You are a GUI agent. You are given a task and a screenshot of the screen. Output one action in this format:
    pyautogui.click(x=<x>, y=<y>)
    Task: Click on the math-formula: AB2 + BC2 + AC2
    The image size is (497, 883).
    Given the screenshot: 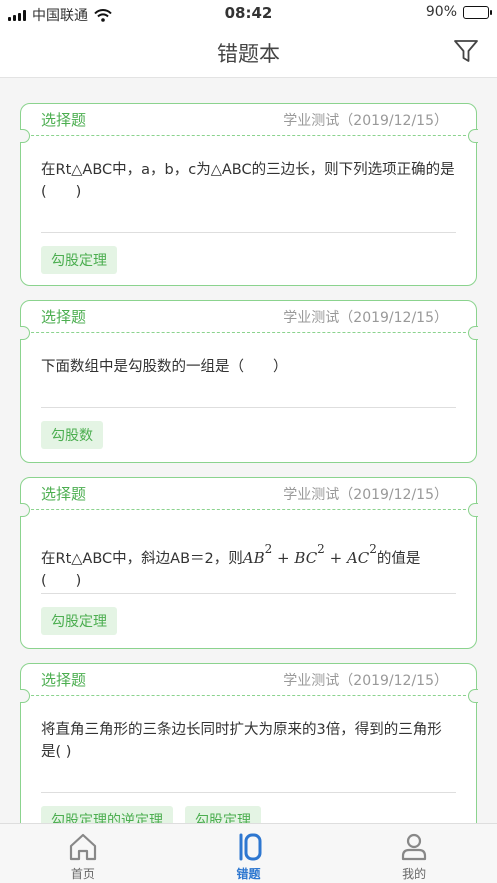 What is the action you would take?
    pyautogui.click(x=309, y=554)
    